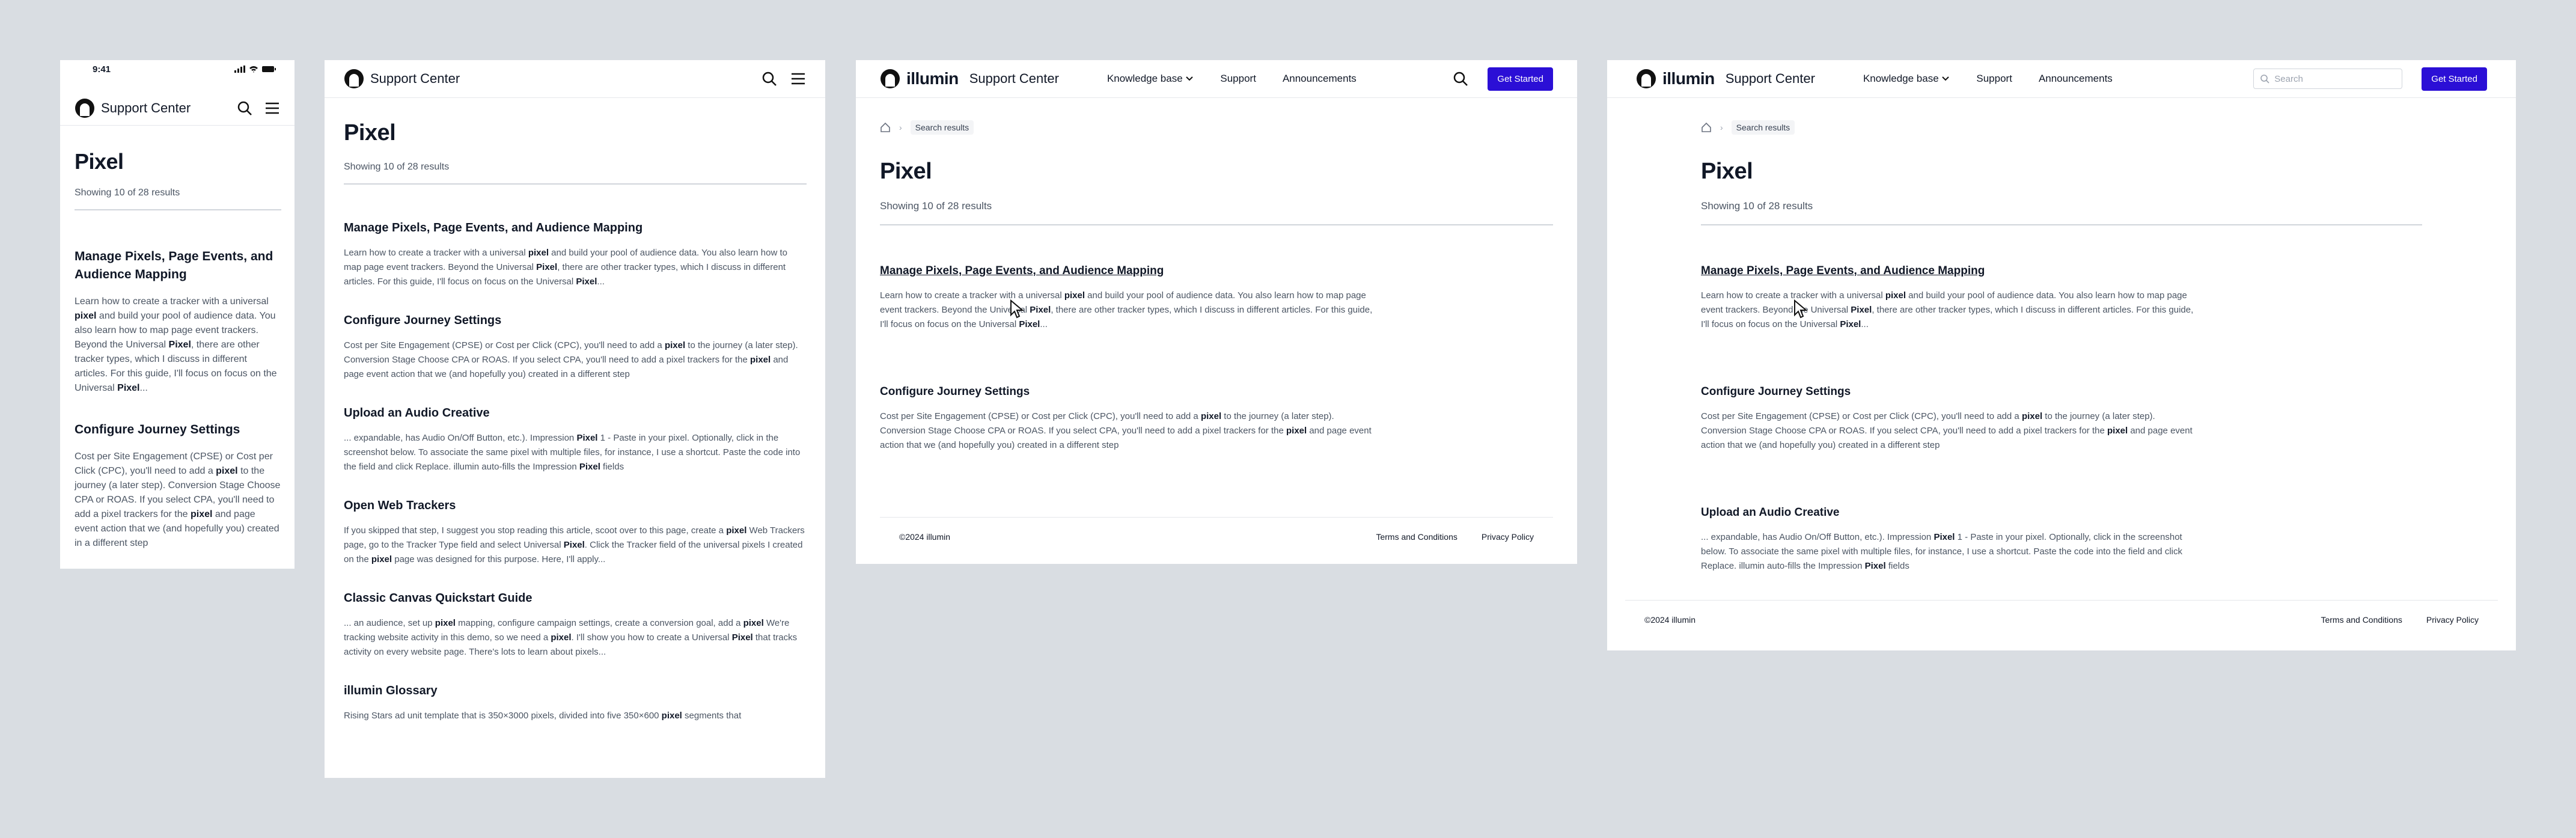  Describe the element at coordinates (177, 69) in the screenshot. I see `status-bar: 9:41` at that location.